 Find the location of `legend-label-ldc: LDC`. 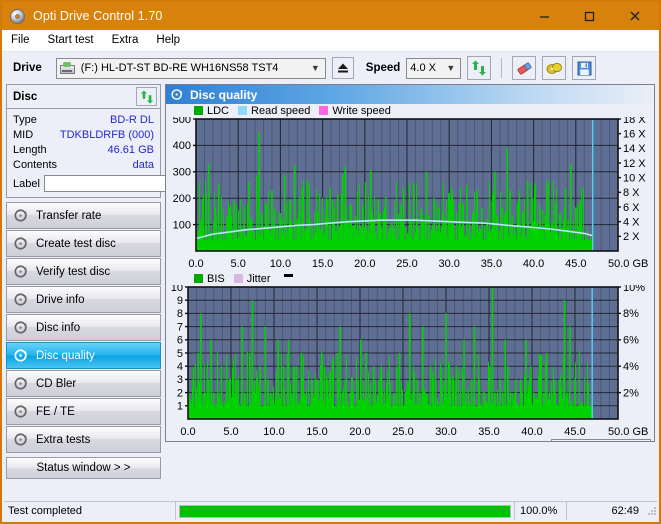

legend-label-ldc: LDC is located at coordinates (218, 110).